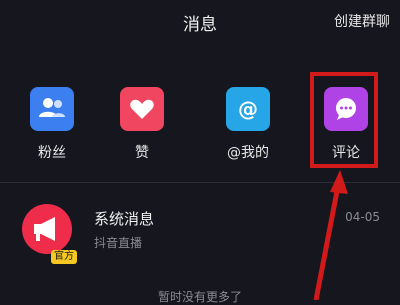 The width and height of the screenshot is (400, 305). I want to click on official-badge: 官方, so click(64, 257).